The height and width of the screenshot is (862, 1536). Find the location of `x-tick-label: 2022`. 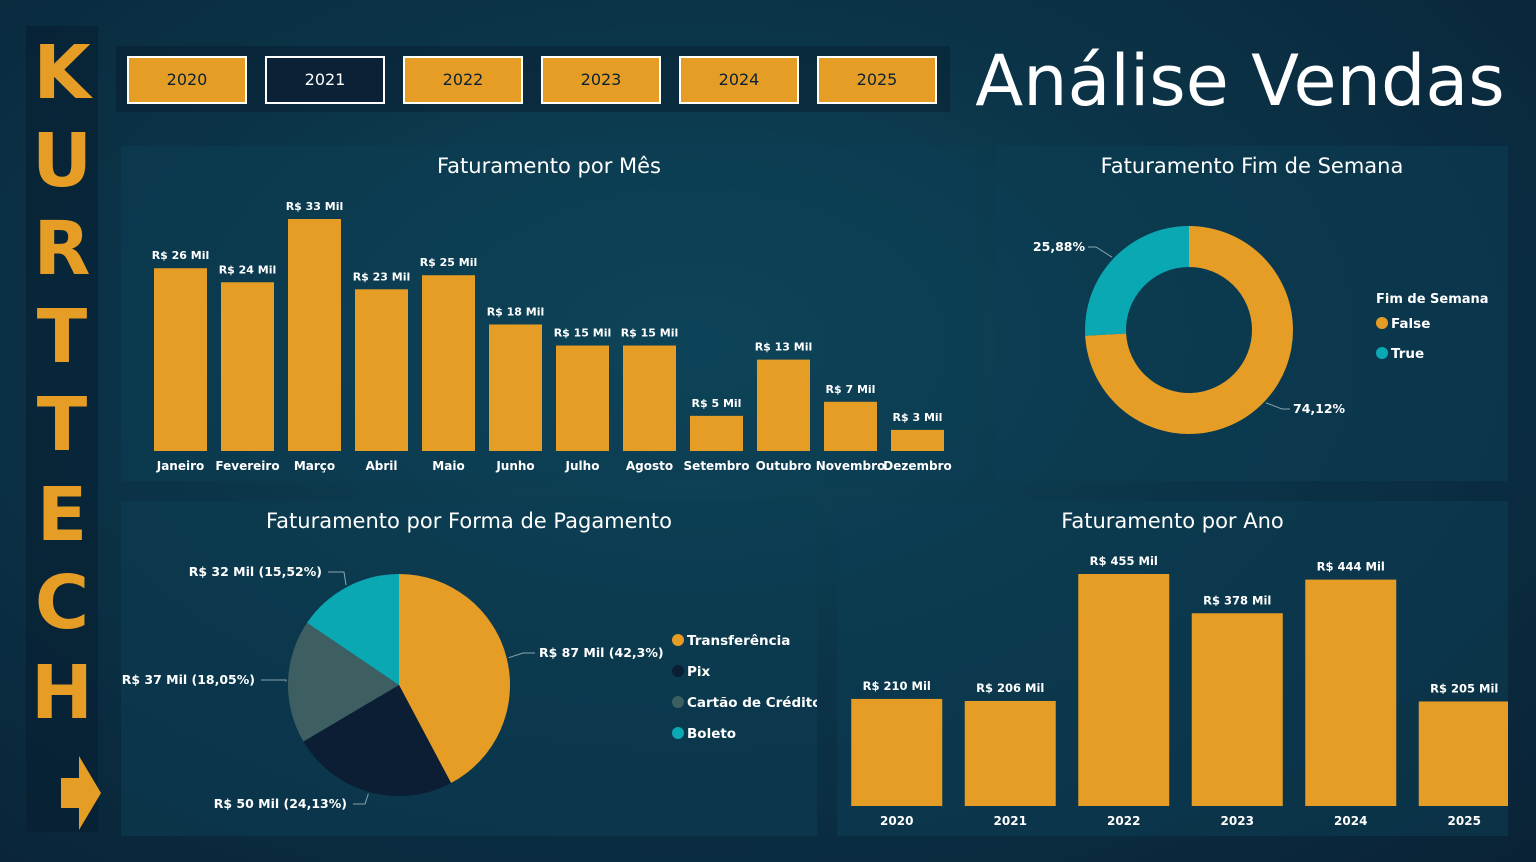

x-tick-label: 2022 is located at coordinates (1123, 821).